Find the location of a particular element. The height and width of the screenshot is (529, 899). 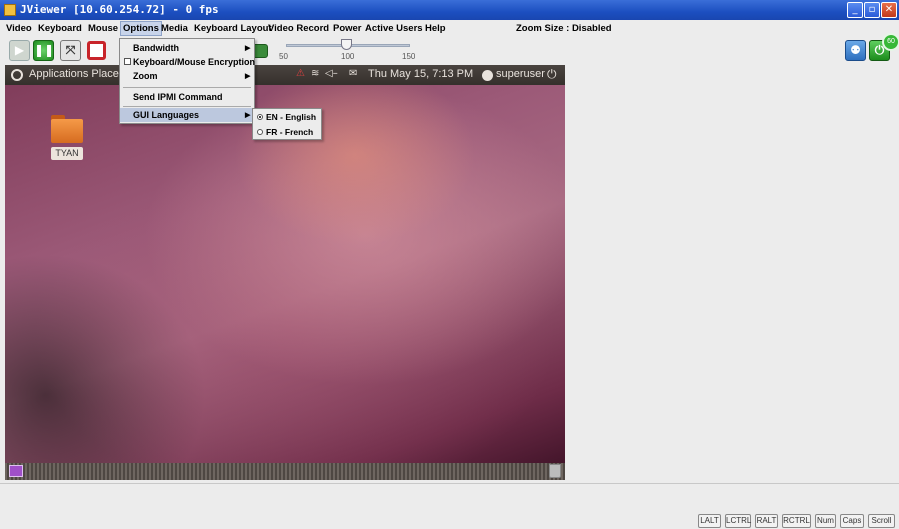

key-indicator-ralt: RALT is located at coordinates (766, 521).